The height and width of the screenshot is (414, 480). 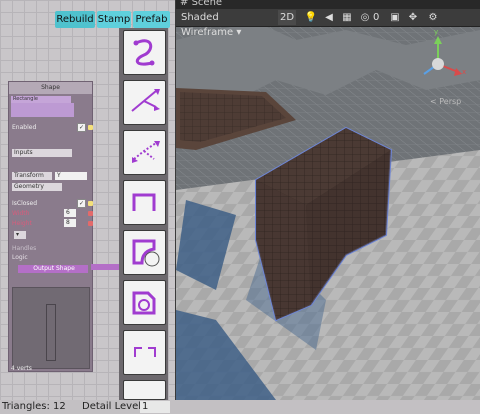 What do you see at coordinates (20, 257) in the screenshot?
I see `logic-label: Logic` at bounding box center [20, 257].